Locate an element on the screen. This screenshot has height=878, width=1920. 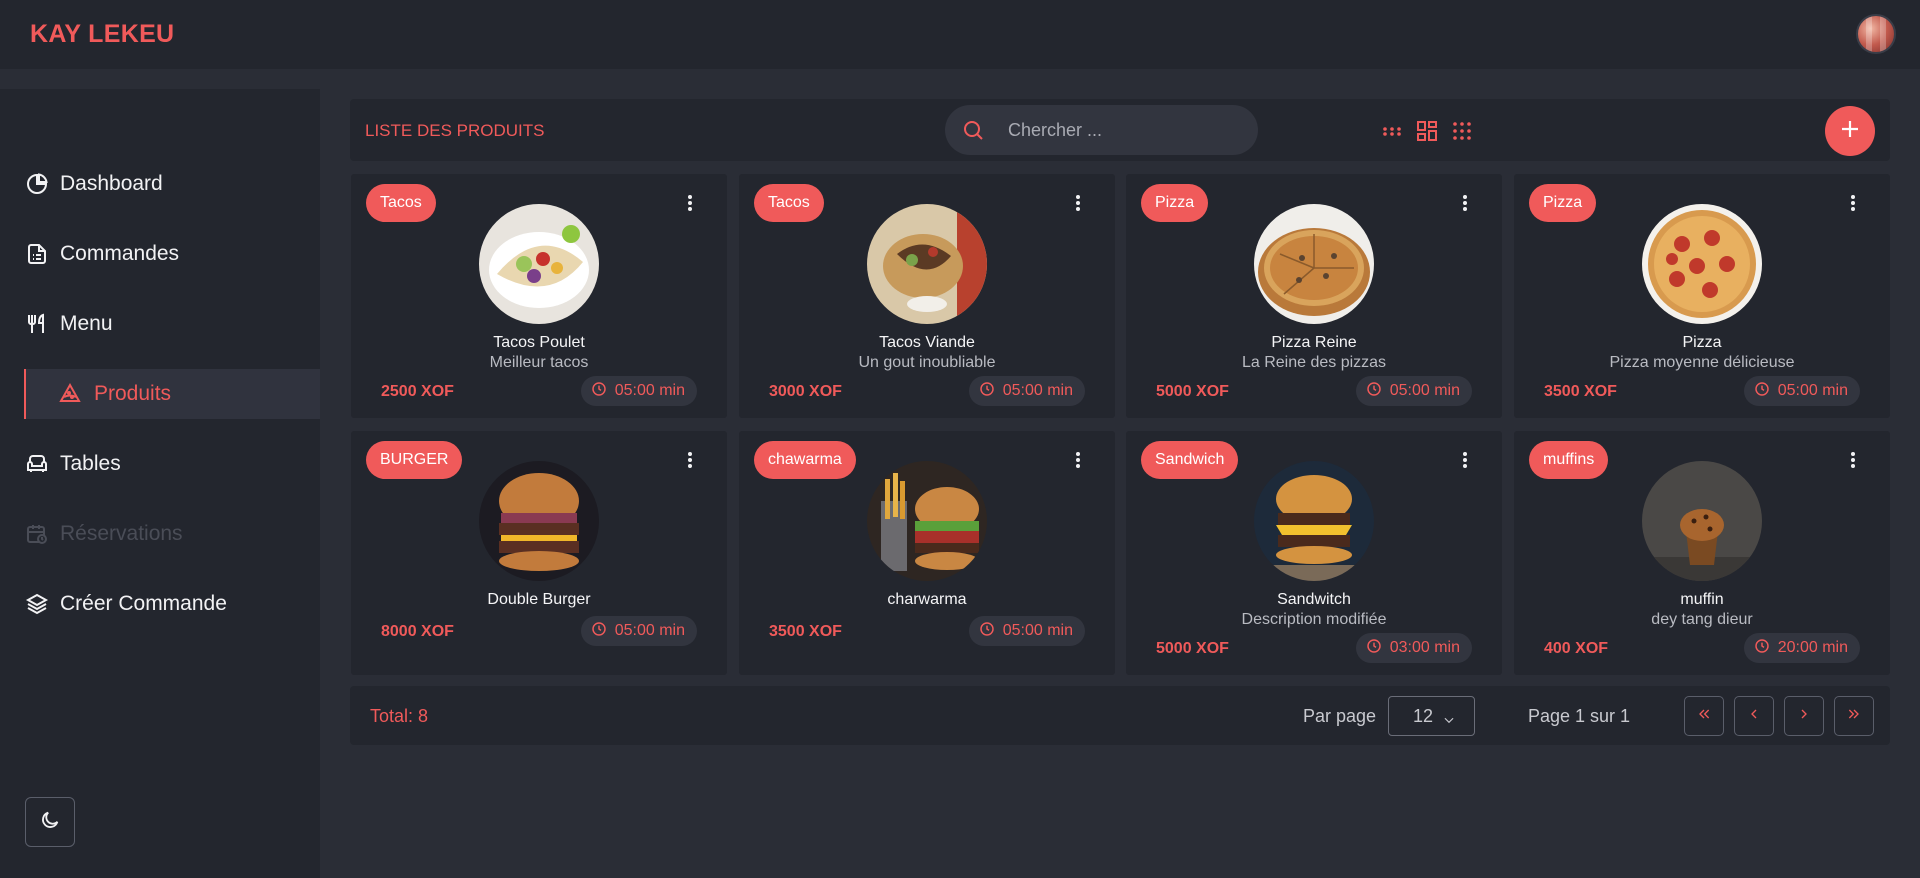
product-price: 8000 XOF is located at coordinates (417, 631).